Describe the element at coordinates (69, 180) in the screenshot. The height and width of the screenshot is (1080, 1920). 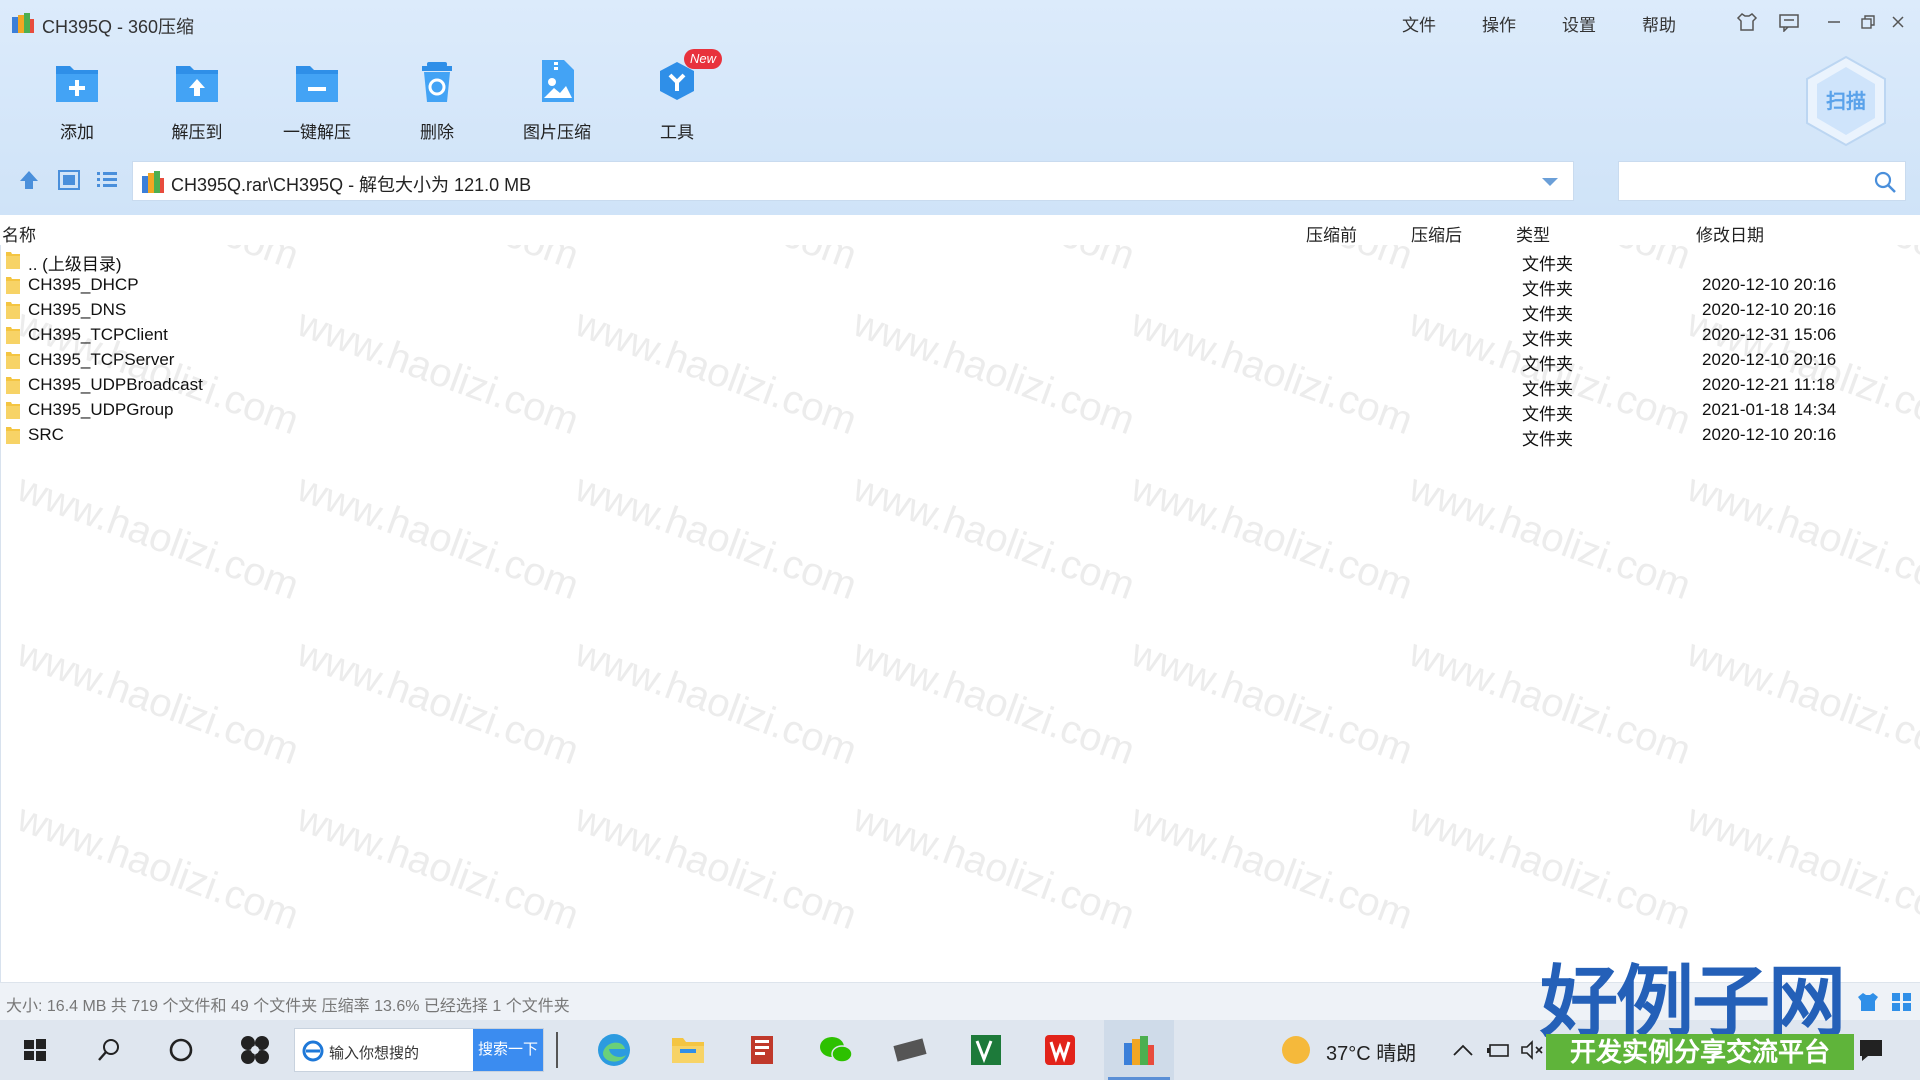
I see `thumbnail-view-icon` at that location.